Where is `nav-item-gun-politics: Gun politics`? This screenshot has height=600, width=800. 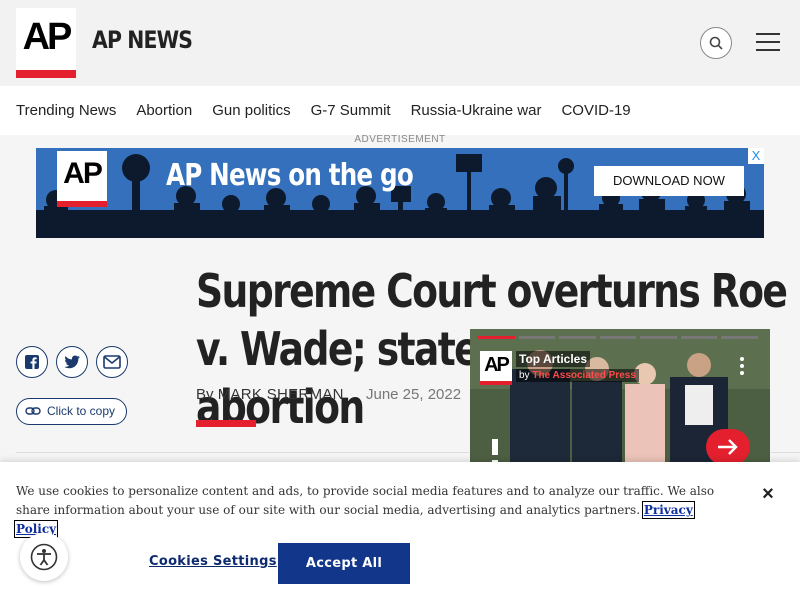 nav-item-gun-politics: Gun politics is located at coordinates (251, 110).